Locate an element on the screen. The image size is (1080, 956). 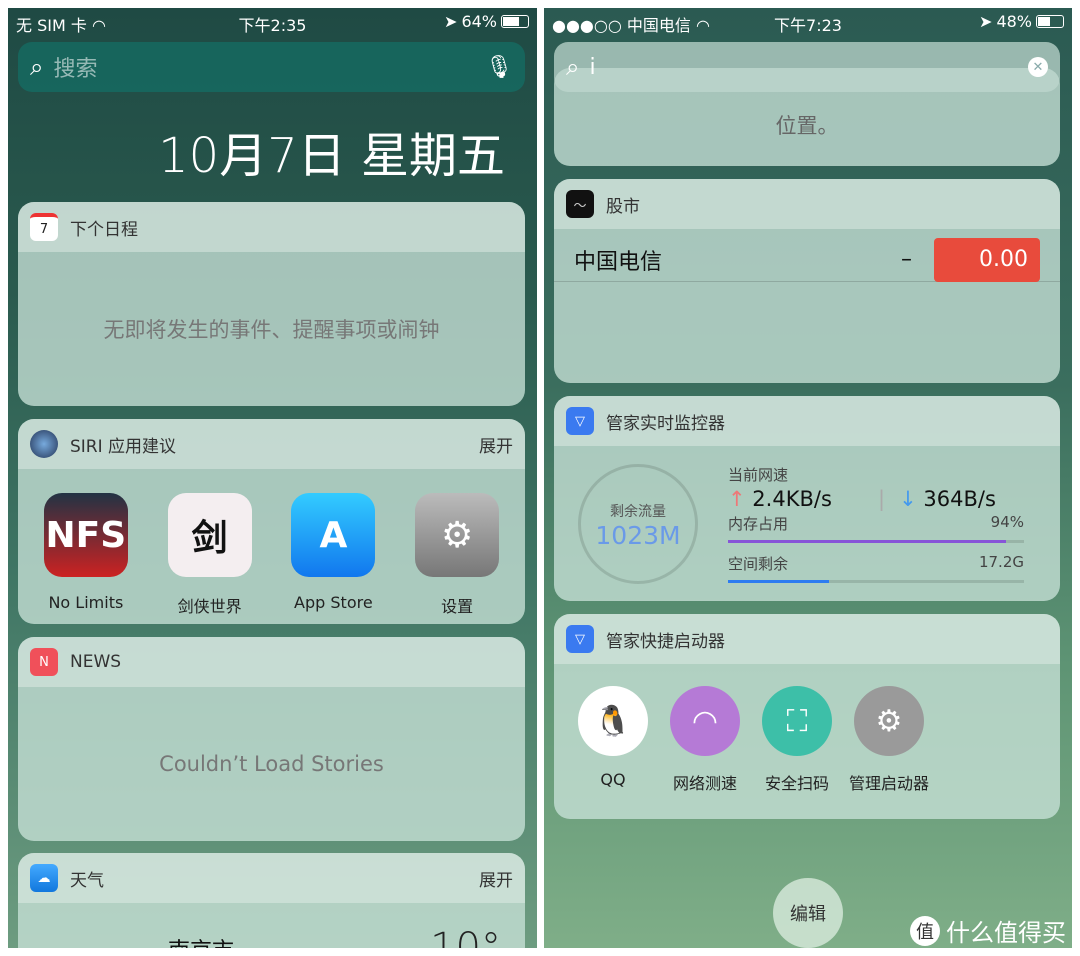
widget-title: 管家实时监控器 is located at coordinates (665, 423).